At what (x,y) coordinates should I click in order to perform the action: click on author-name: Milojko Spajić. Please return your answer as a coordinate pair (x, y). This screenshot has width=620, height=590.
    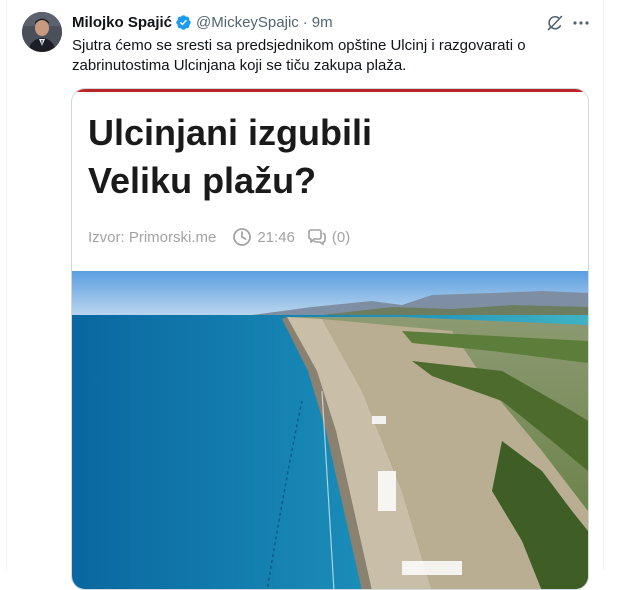
    Looking at the image, I should click on (122, 22).